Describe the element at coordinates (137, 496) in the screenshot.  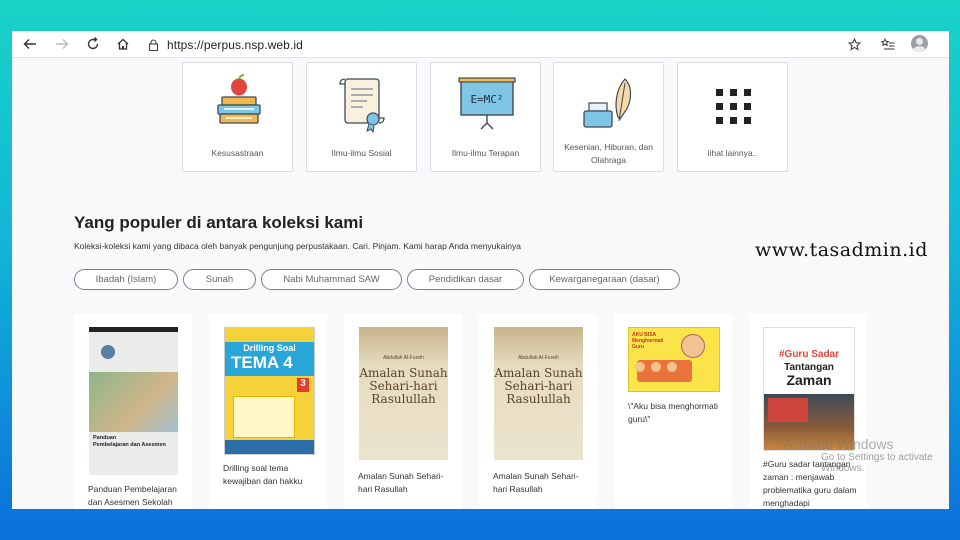
I see `book-title: Panduan Pembelajaran dan Asesmen Sekolah` at that location.